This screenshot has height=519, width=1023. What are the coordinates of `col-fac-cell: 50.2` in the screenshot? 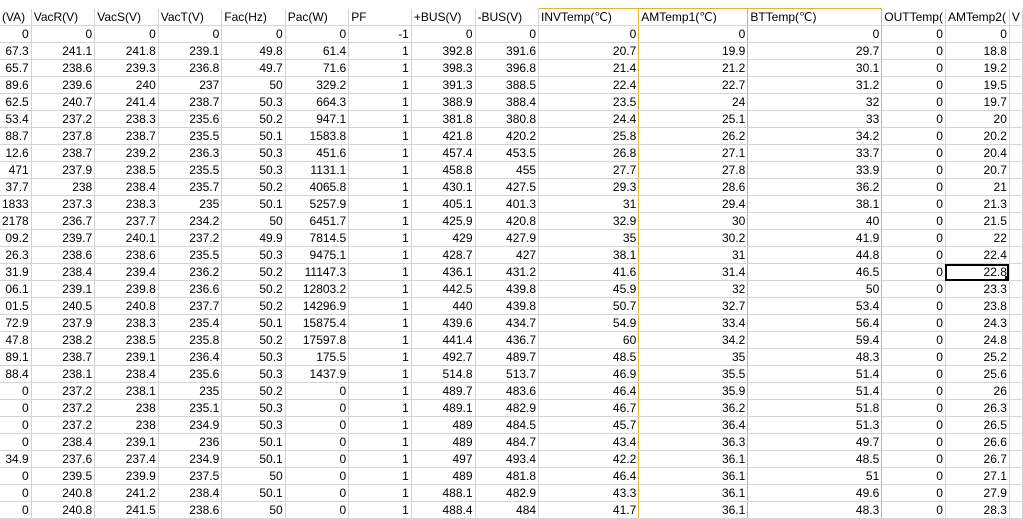 It's located at (253, 391).